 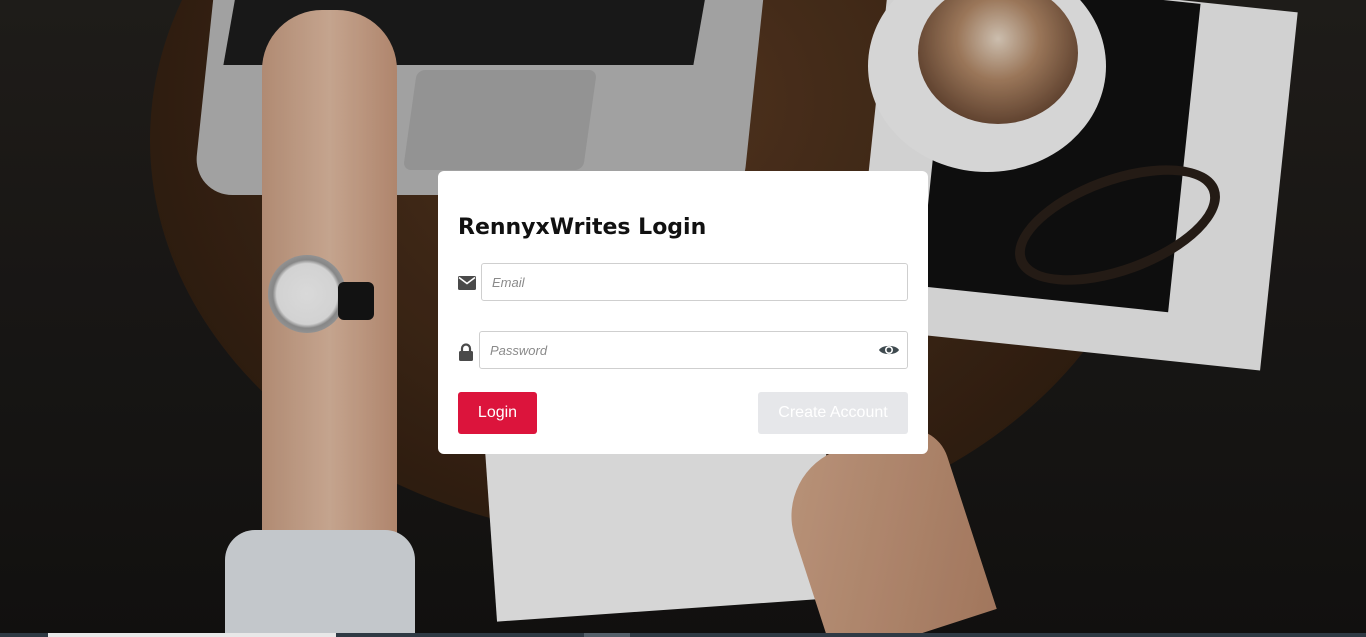 What do you see at coordinates (833, 413) in the screenshot?
I see `create-account-button: Create Account` at bounding box center [833, 413].